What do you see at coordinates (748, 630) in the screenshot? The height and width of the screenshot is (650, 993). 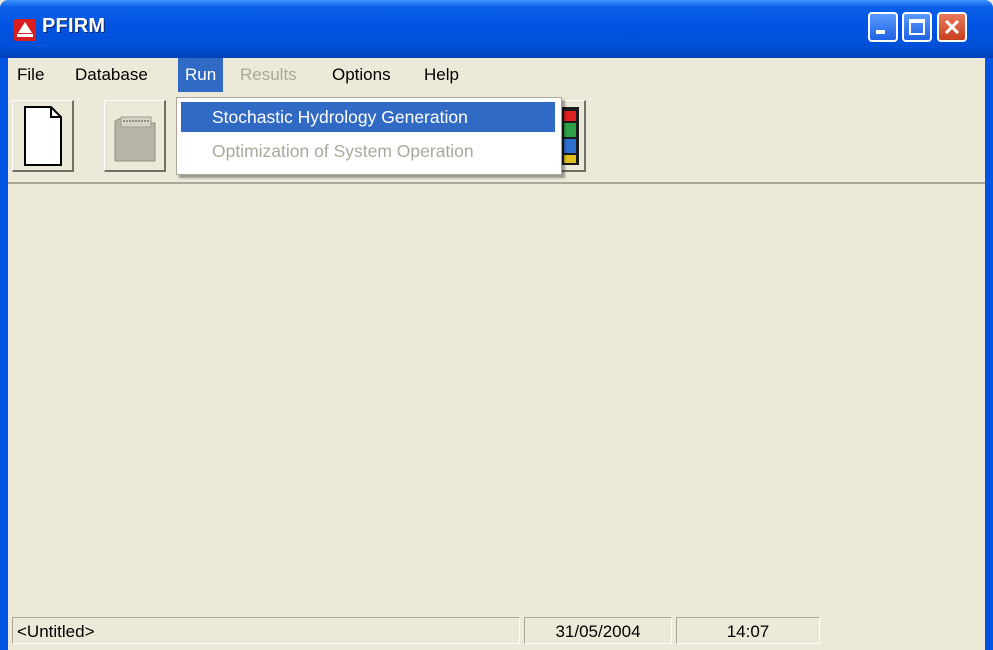 I see `status-time: 14:07` at bounding box center [748, 630].